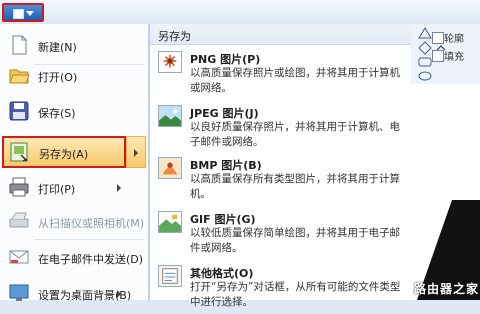  What do you see at coordinates (170, 62) in the screenshot?
I see `png-image-icon` at bounding box center [170, 62].